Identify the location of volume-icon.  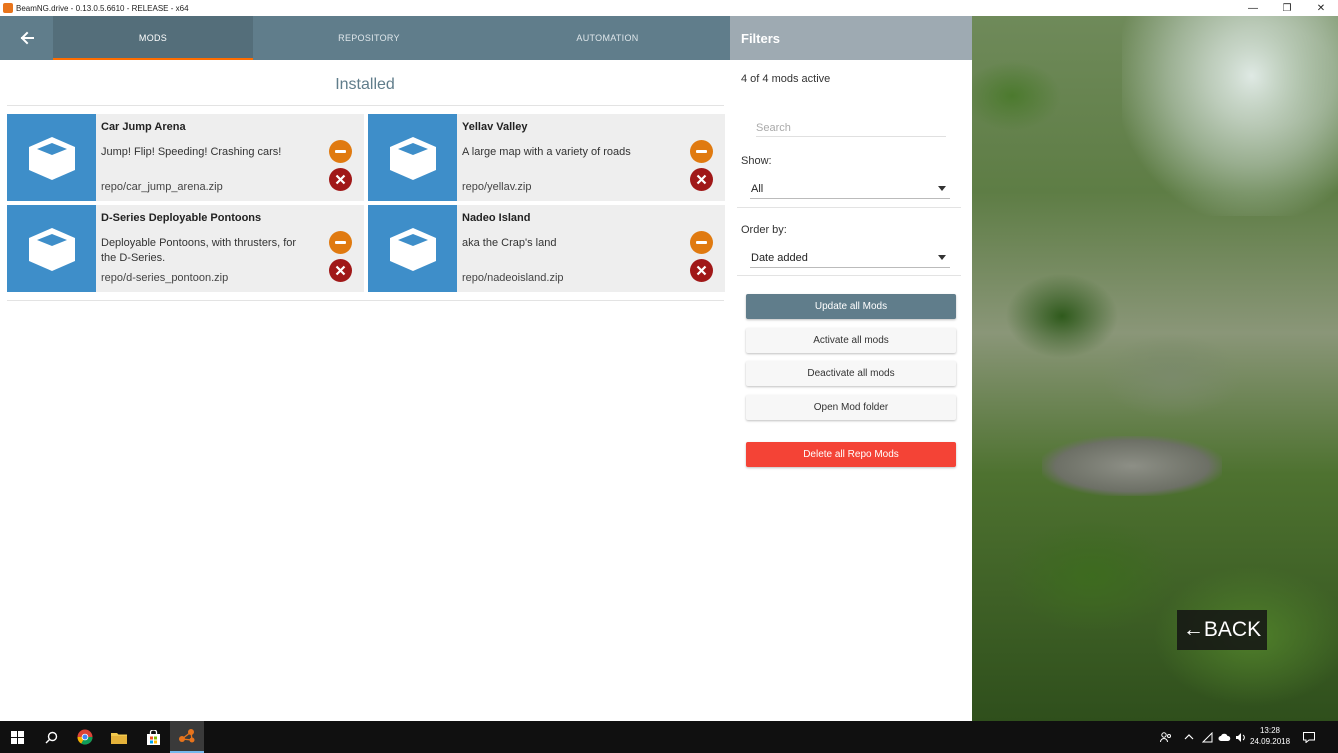
(1241, 737).